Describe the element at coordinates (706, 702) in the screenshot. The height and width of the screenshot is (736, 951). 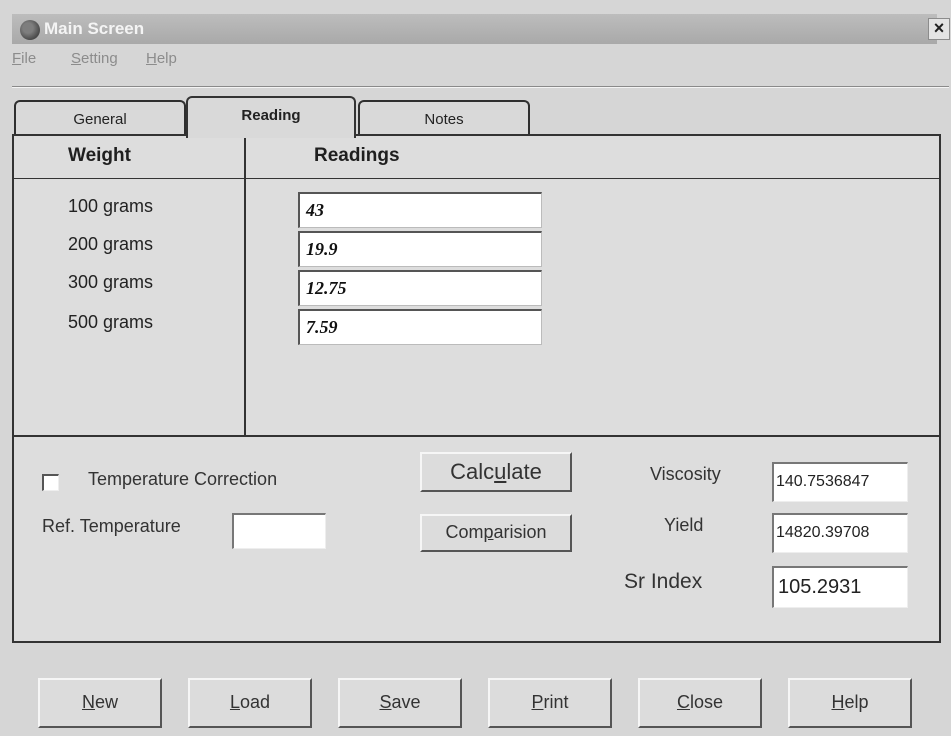
I see `close-label: lose` at that location.